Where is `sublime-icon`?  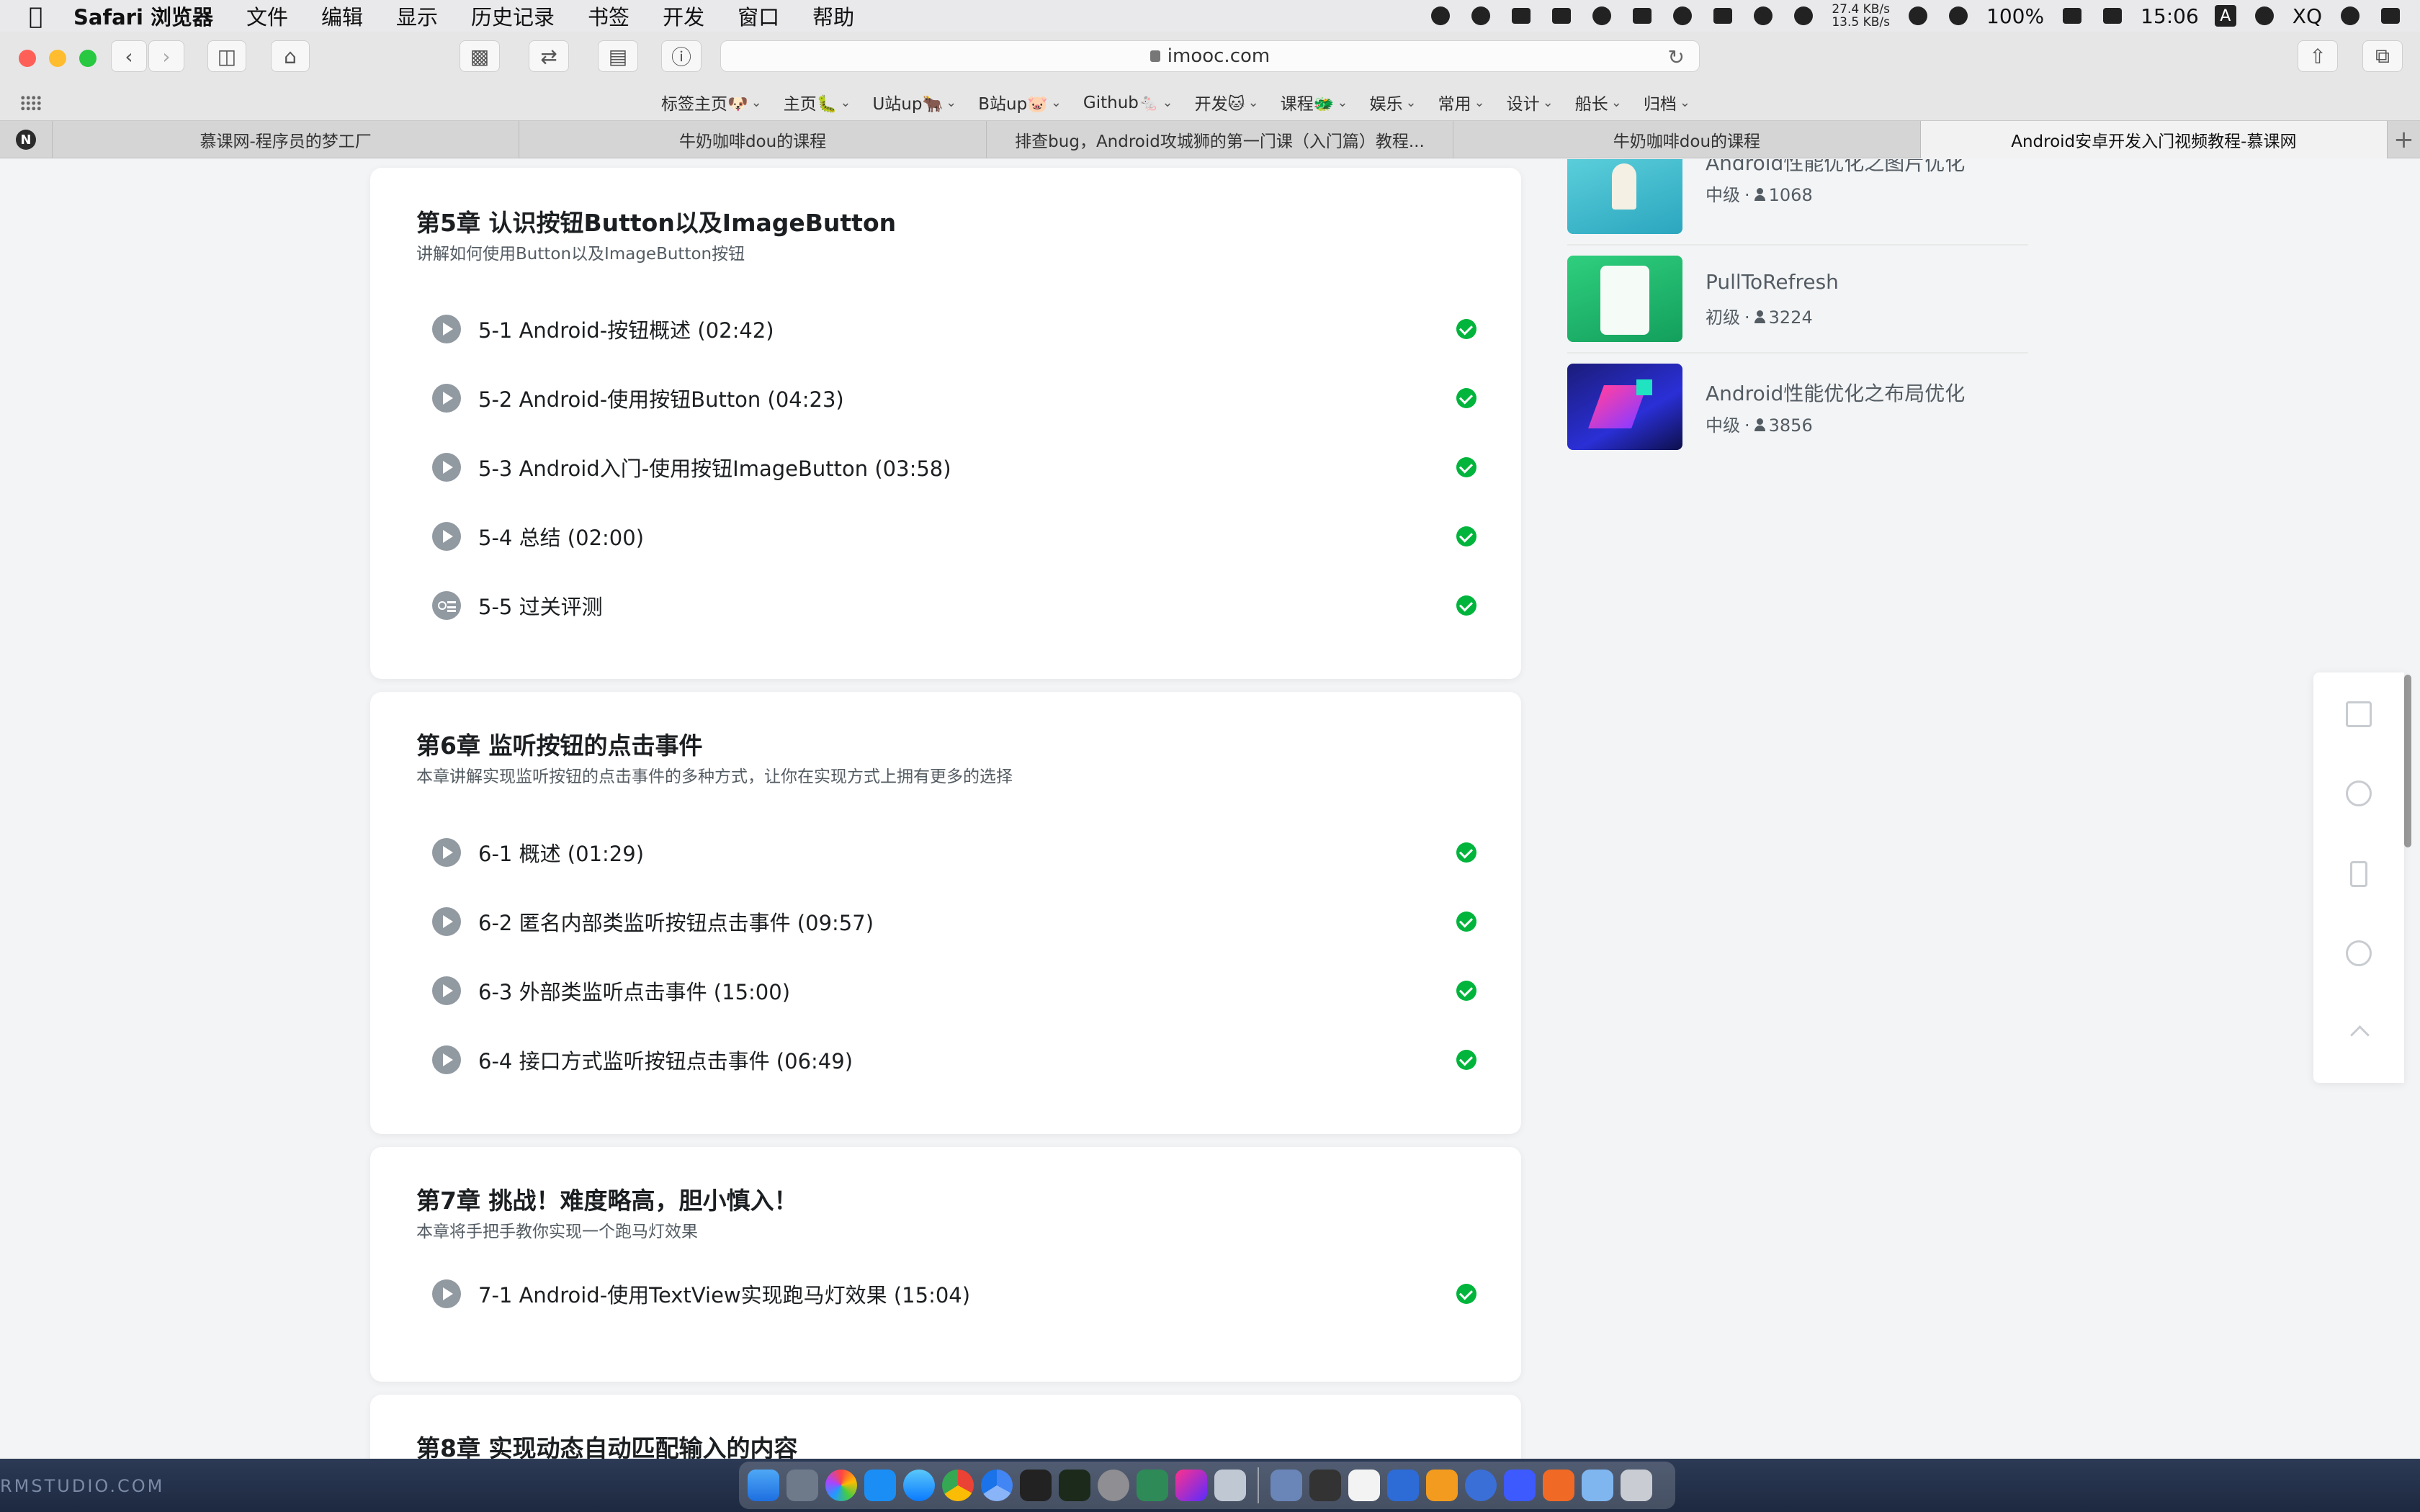 sublime-icon is located at coordinates (1559, 1485).